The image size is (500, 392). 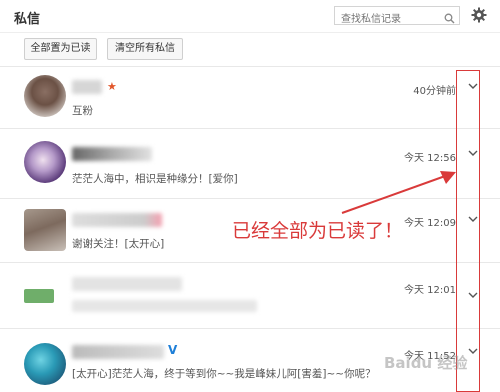 I want to click on message-preview, so click(x=164, y=306).